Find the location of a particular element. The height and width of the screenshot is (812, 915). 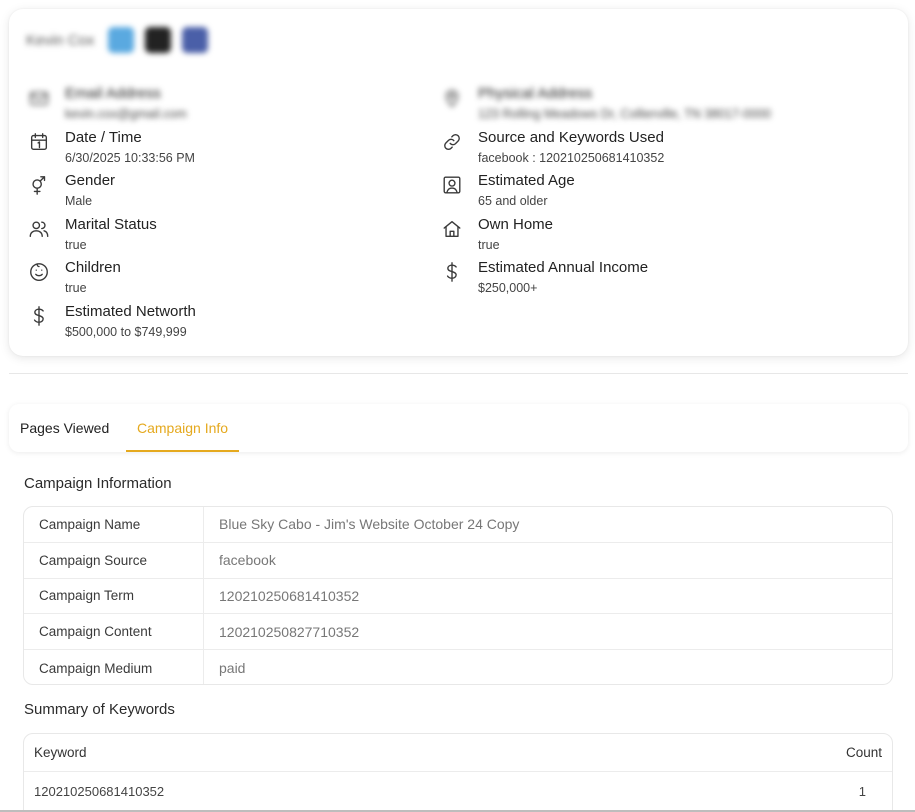

facebook-icon is located at coordinates (195, 40).